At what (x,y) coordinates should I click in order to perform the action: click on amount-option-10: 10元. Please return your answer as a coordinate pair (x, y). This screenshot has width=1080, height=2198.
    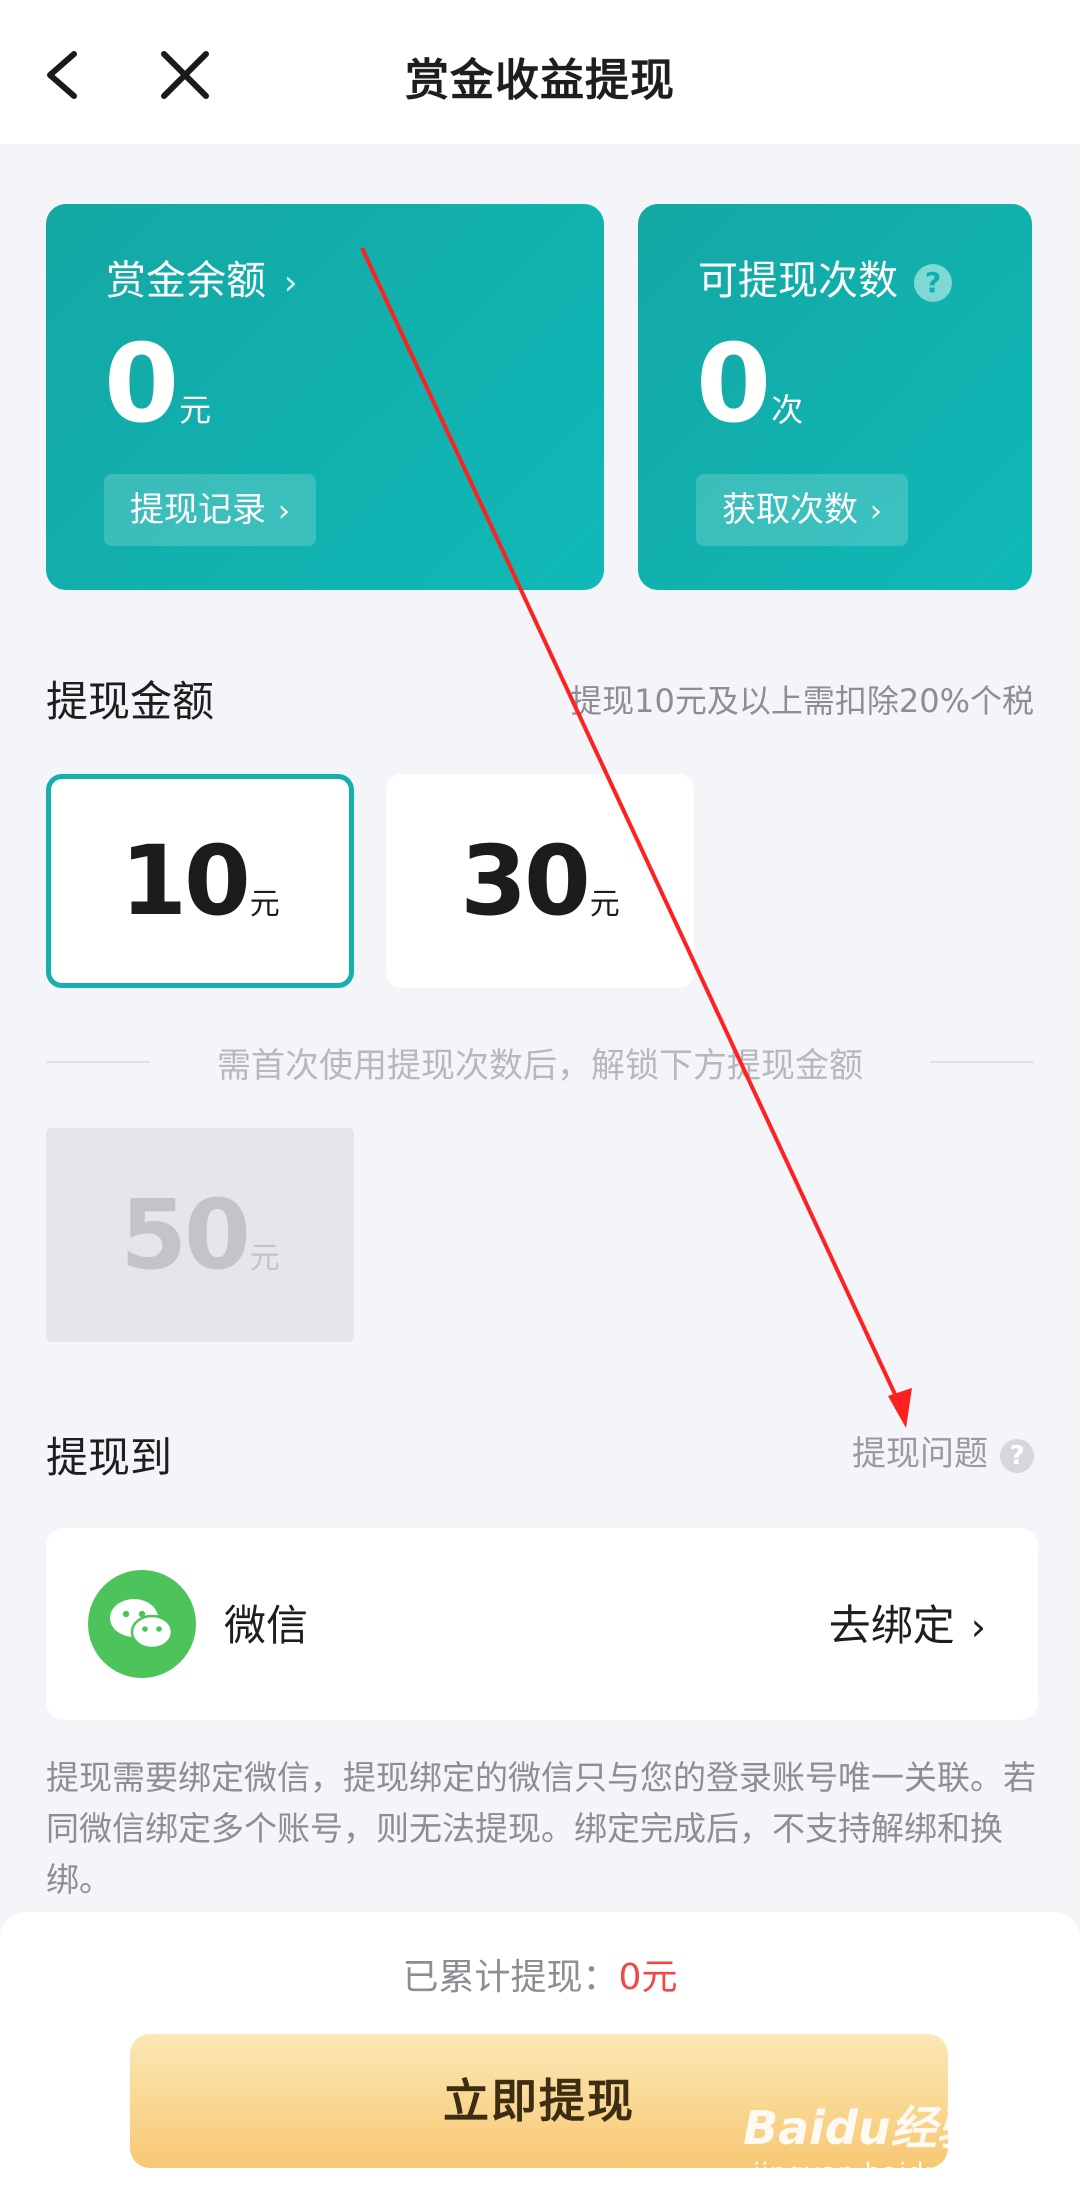
    Looking at the image, I should click on (200, 881).